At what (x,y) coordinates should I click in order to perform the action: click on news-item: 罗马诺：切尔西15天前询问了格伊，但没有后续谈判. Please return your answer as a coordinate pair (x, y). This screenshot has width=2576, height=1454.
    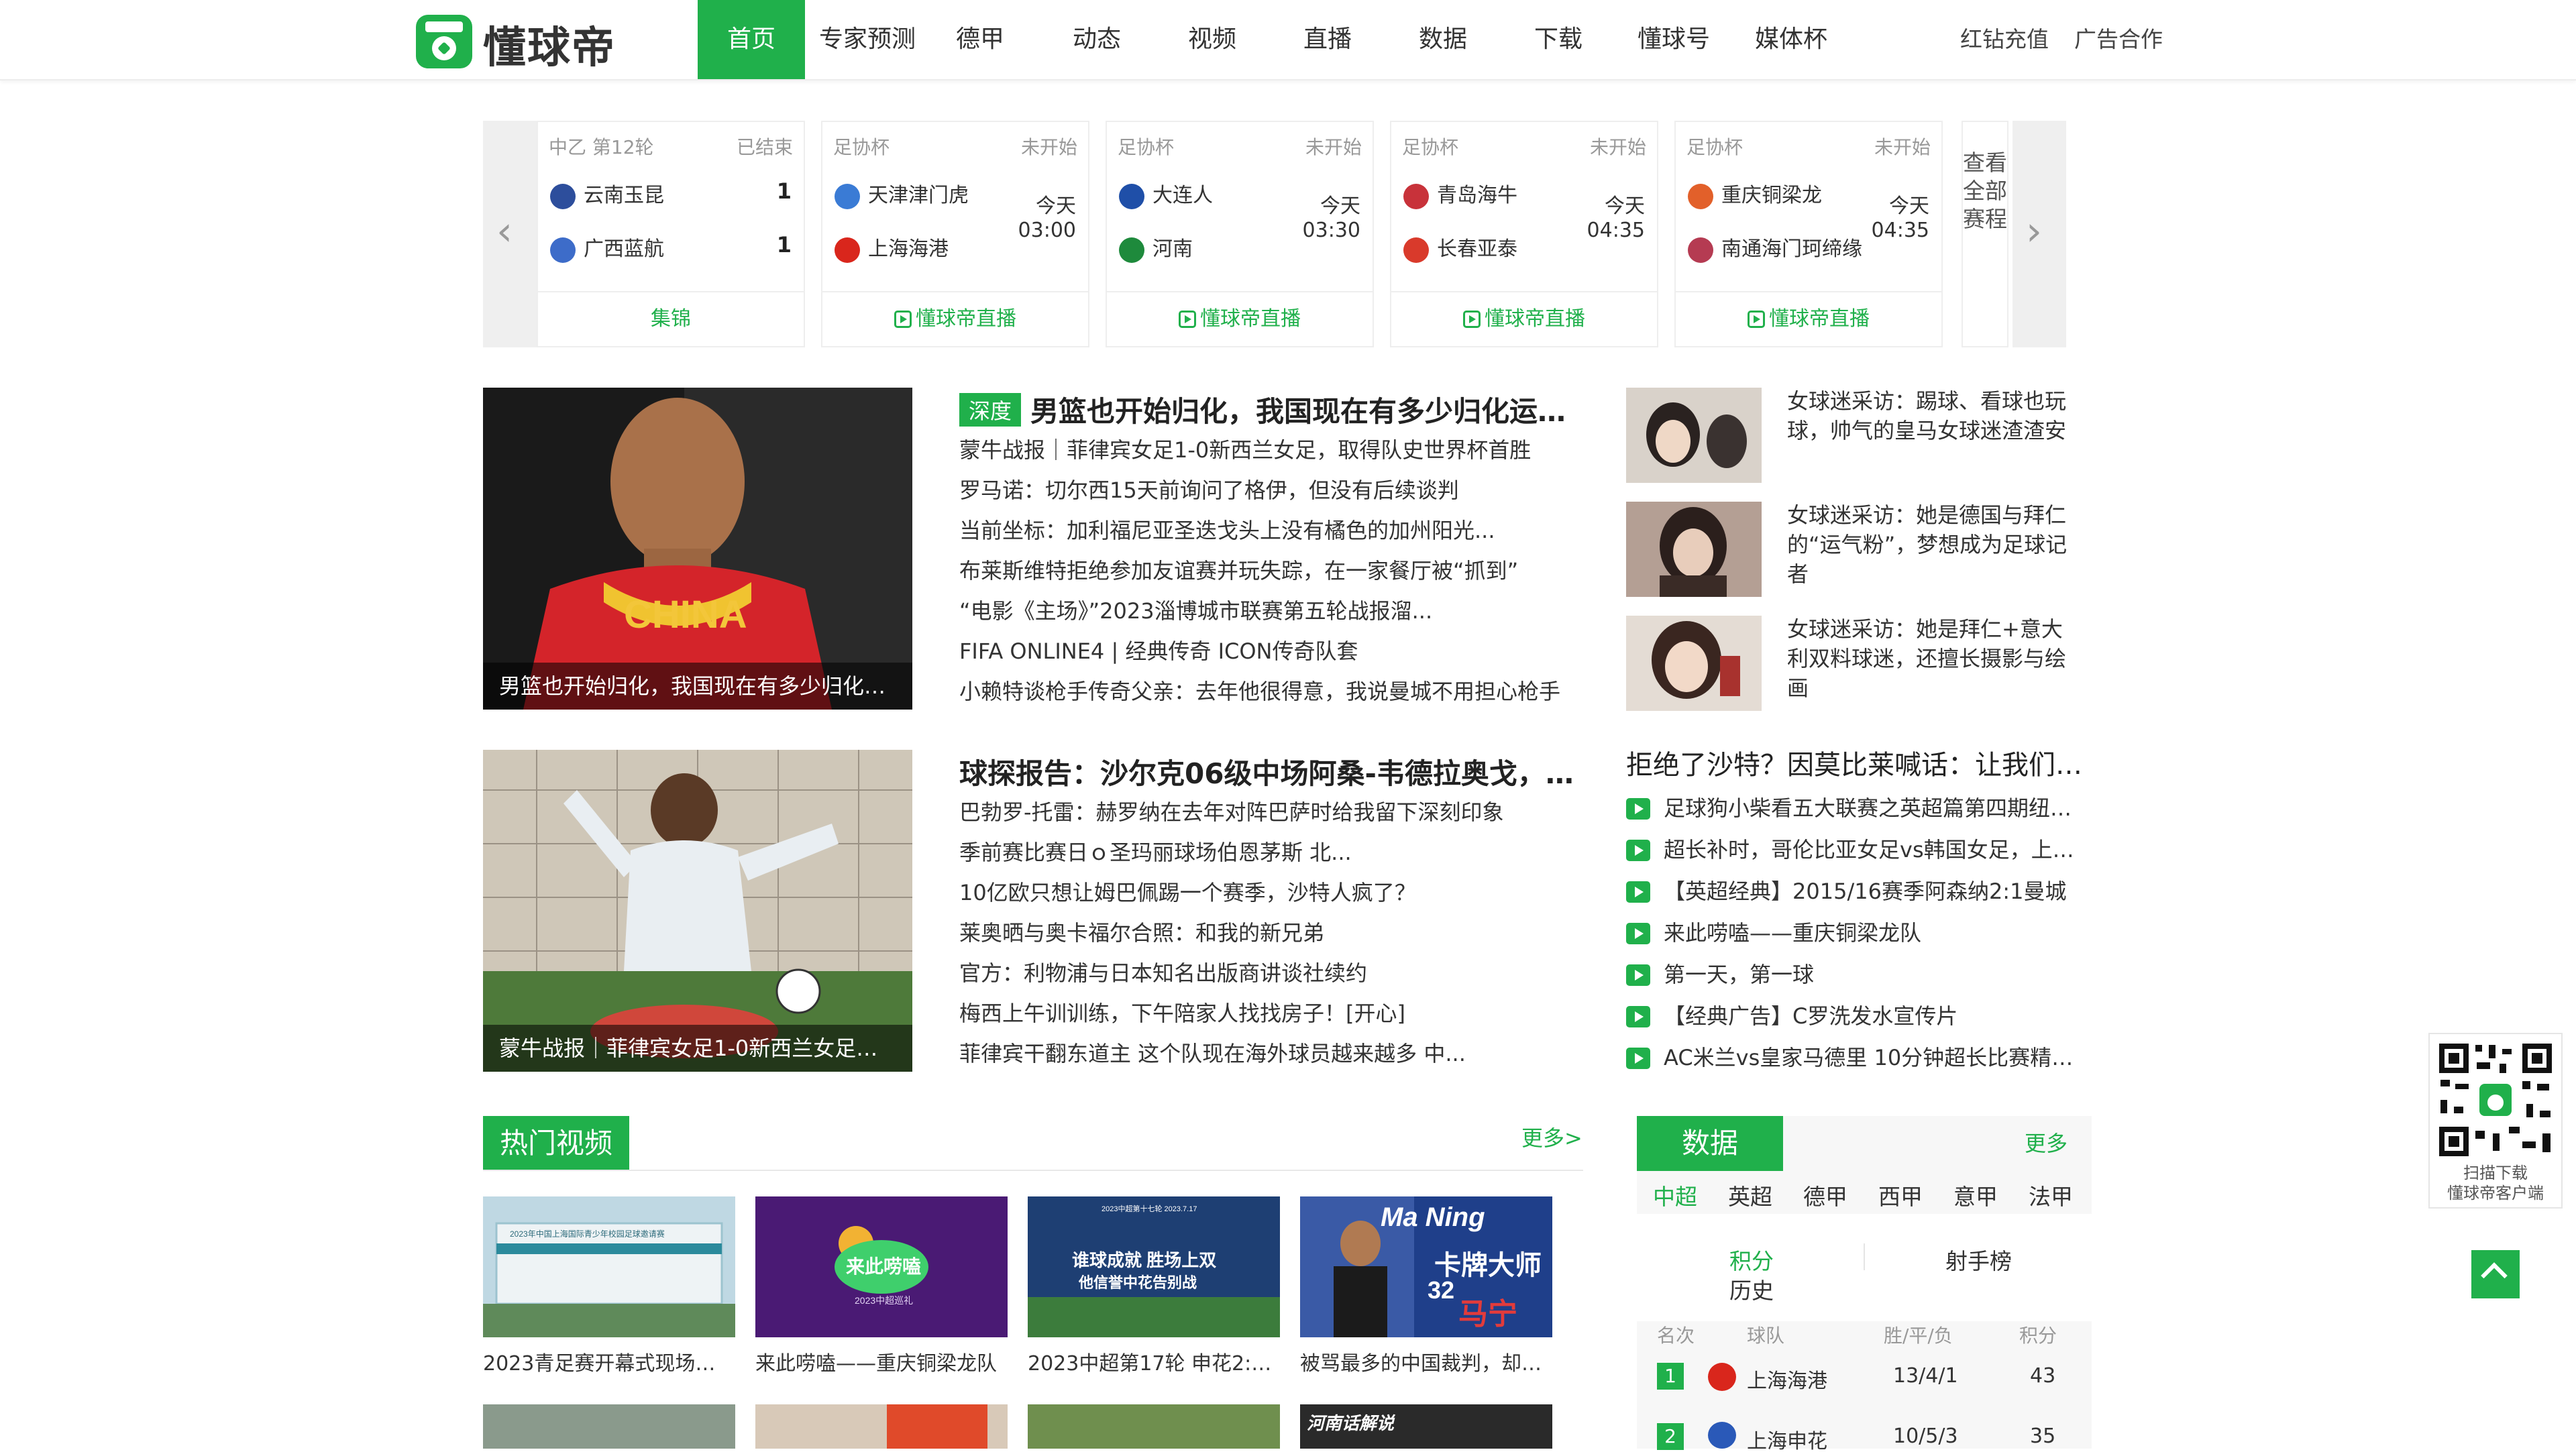
    Looking at the image, I should click on (1267, 488).